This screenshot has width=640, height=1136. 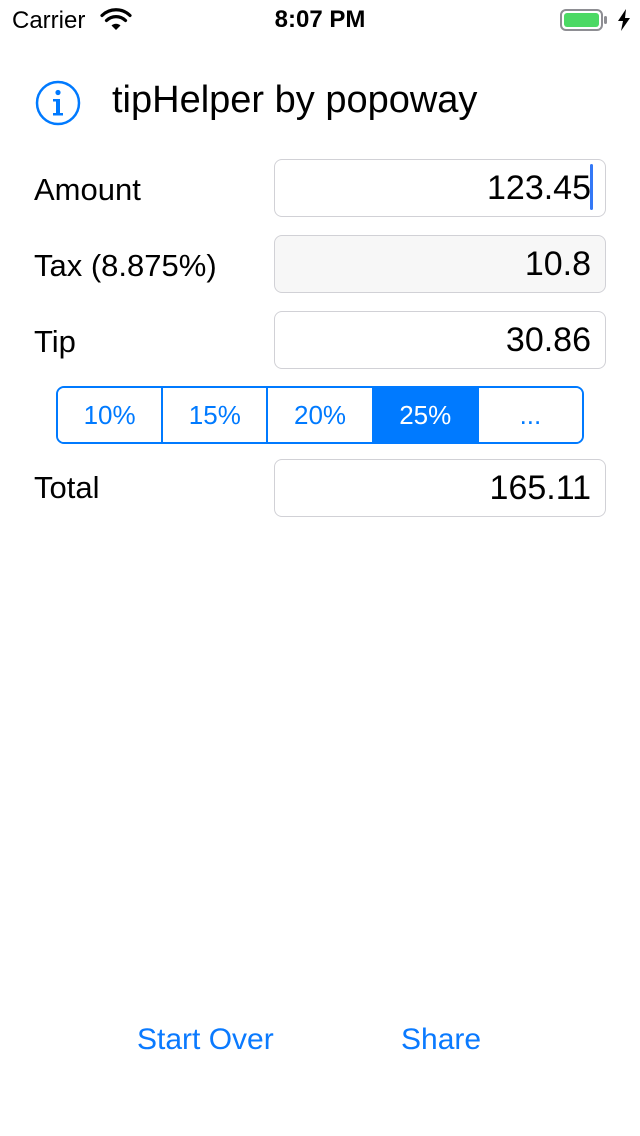 I want to click on amount-label: Amount, so click(x=87, y=189).